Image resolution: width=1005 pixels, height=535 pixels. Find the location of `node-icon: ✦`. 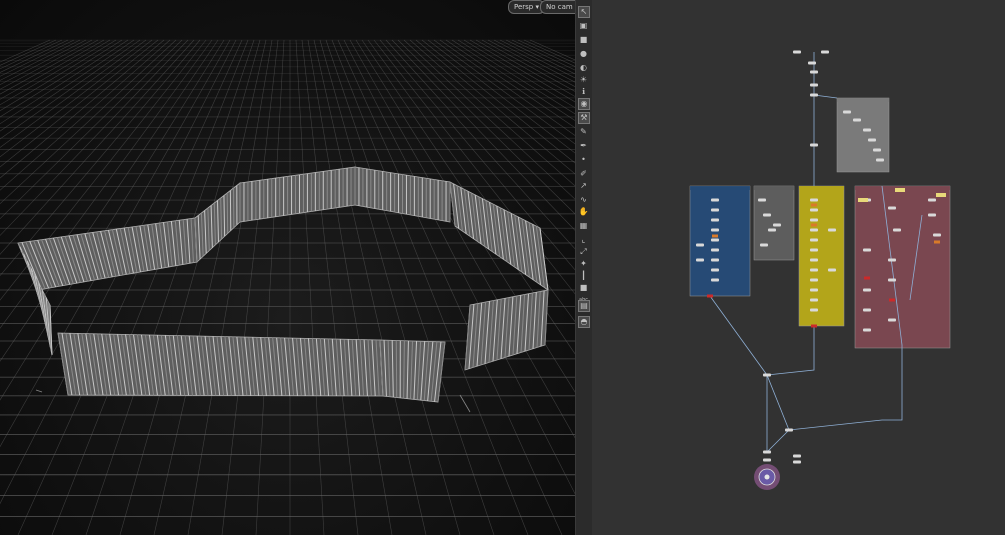

node-icon: ✦ is located at coordinates (583, 263).